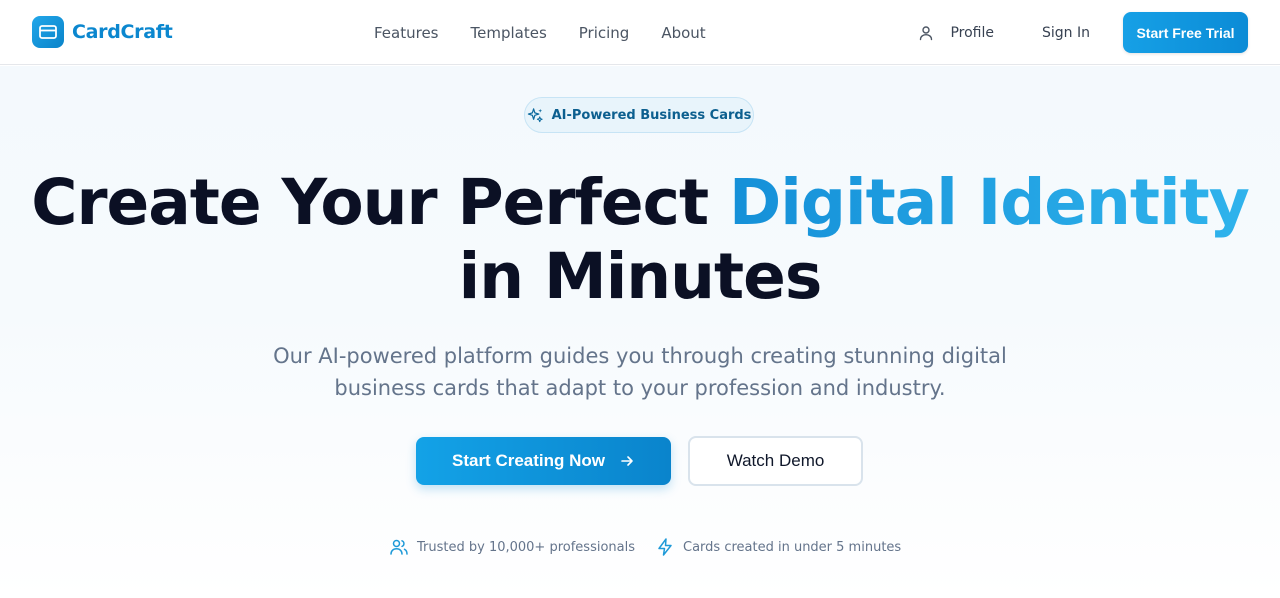  I want to click on main-nav: Features Templates Pricing About, so click(556, 33).